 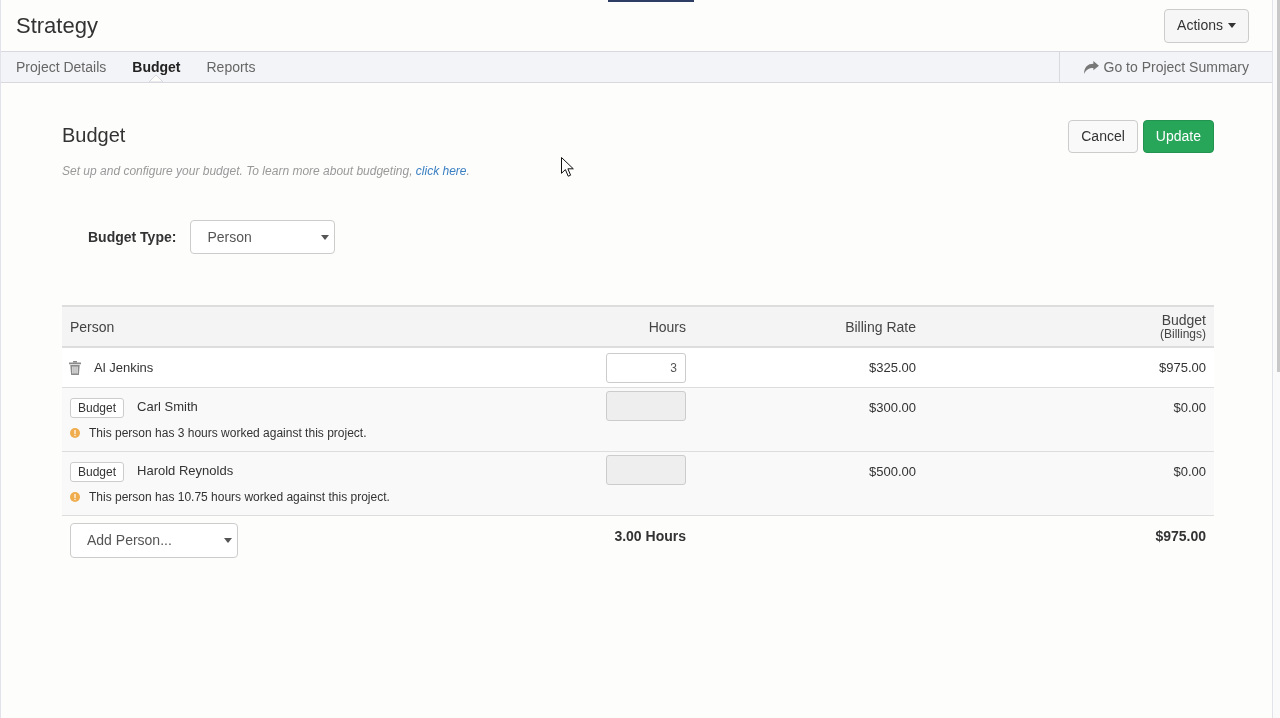 What do you see at coordinates (228, 433) in the screenshot?
I see `hours-warning: This person has 3 hours worked against this project.` at bounding box center [228, 433].